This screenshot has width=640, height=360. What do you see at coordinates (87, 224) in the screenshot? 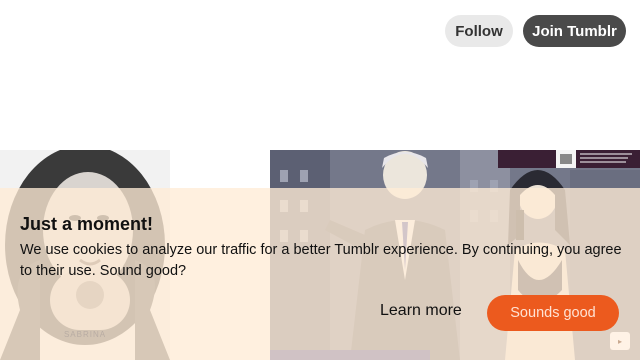
I see `cookie-banner-title: Just a moment!` at bounding box center [87, 224].